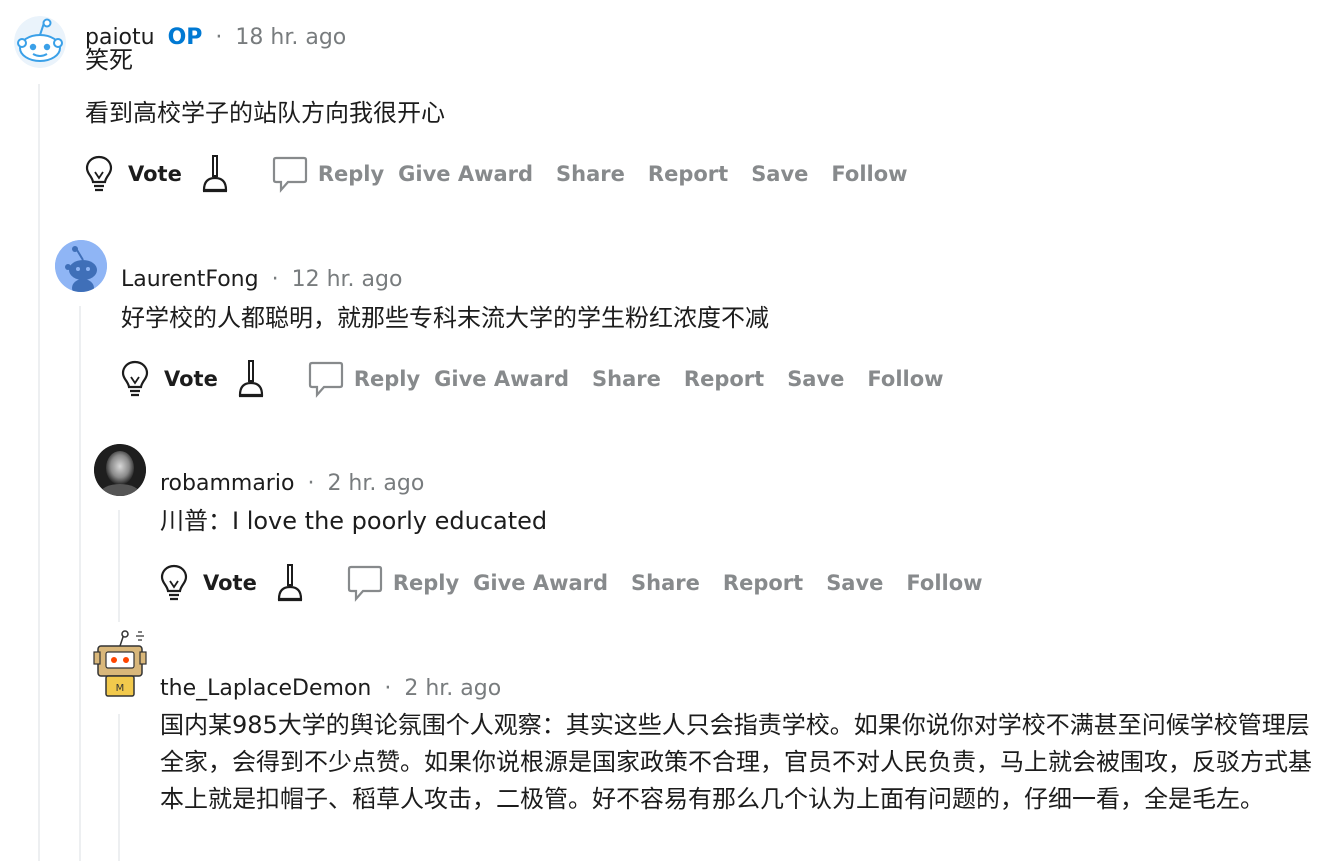  Describe the element at coordinates (185, 37) in the screenshot. I see `op-badge: OP` at that location.